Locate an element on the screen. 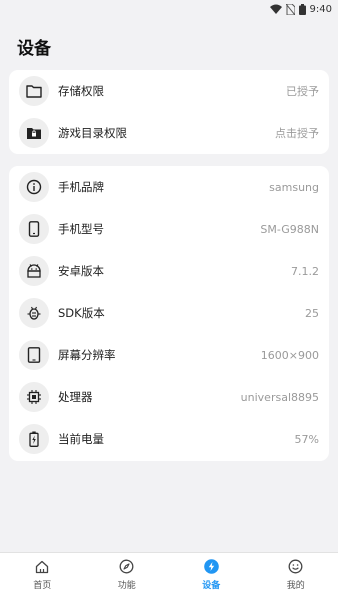 This screenshot has height=596, width=338. device-value: SM-G988N is located at coordinates (289, 229).